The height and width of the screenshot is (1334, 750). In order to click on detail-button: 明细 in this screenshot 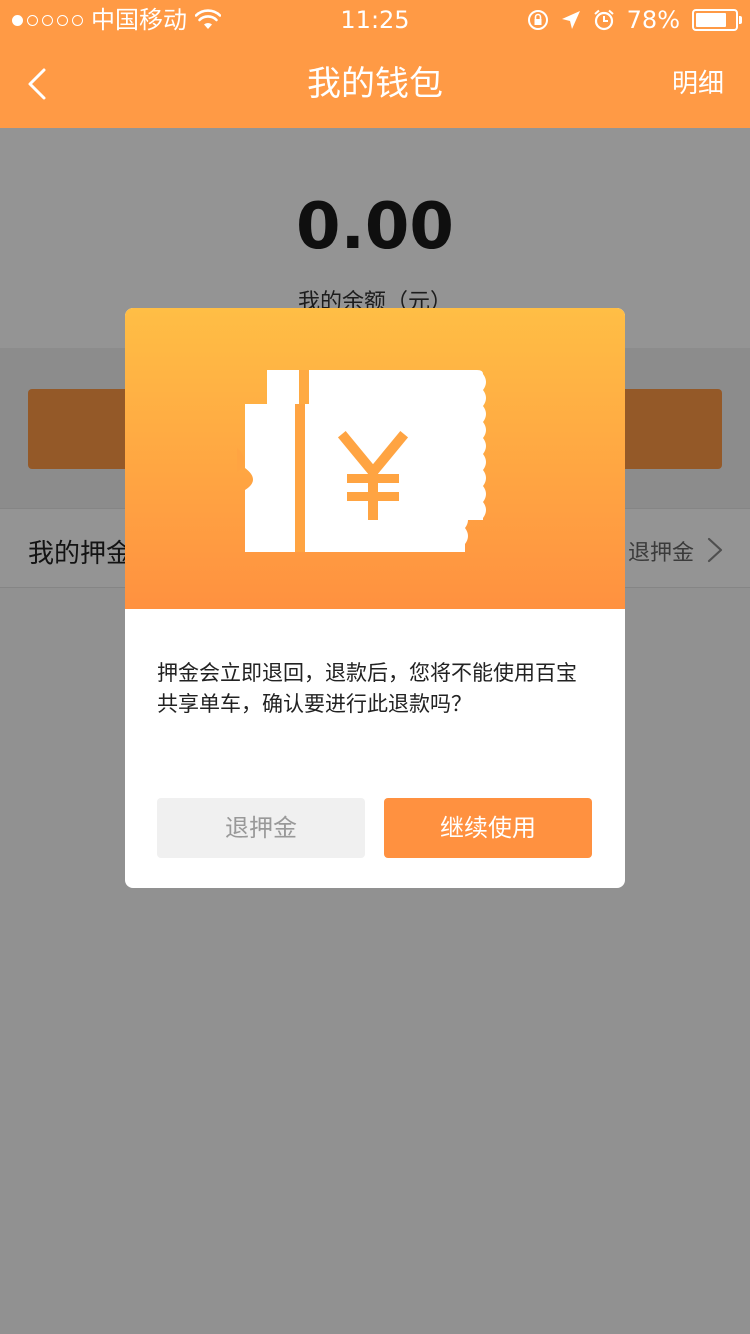, I will do `click(698, 84)`.